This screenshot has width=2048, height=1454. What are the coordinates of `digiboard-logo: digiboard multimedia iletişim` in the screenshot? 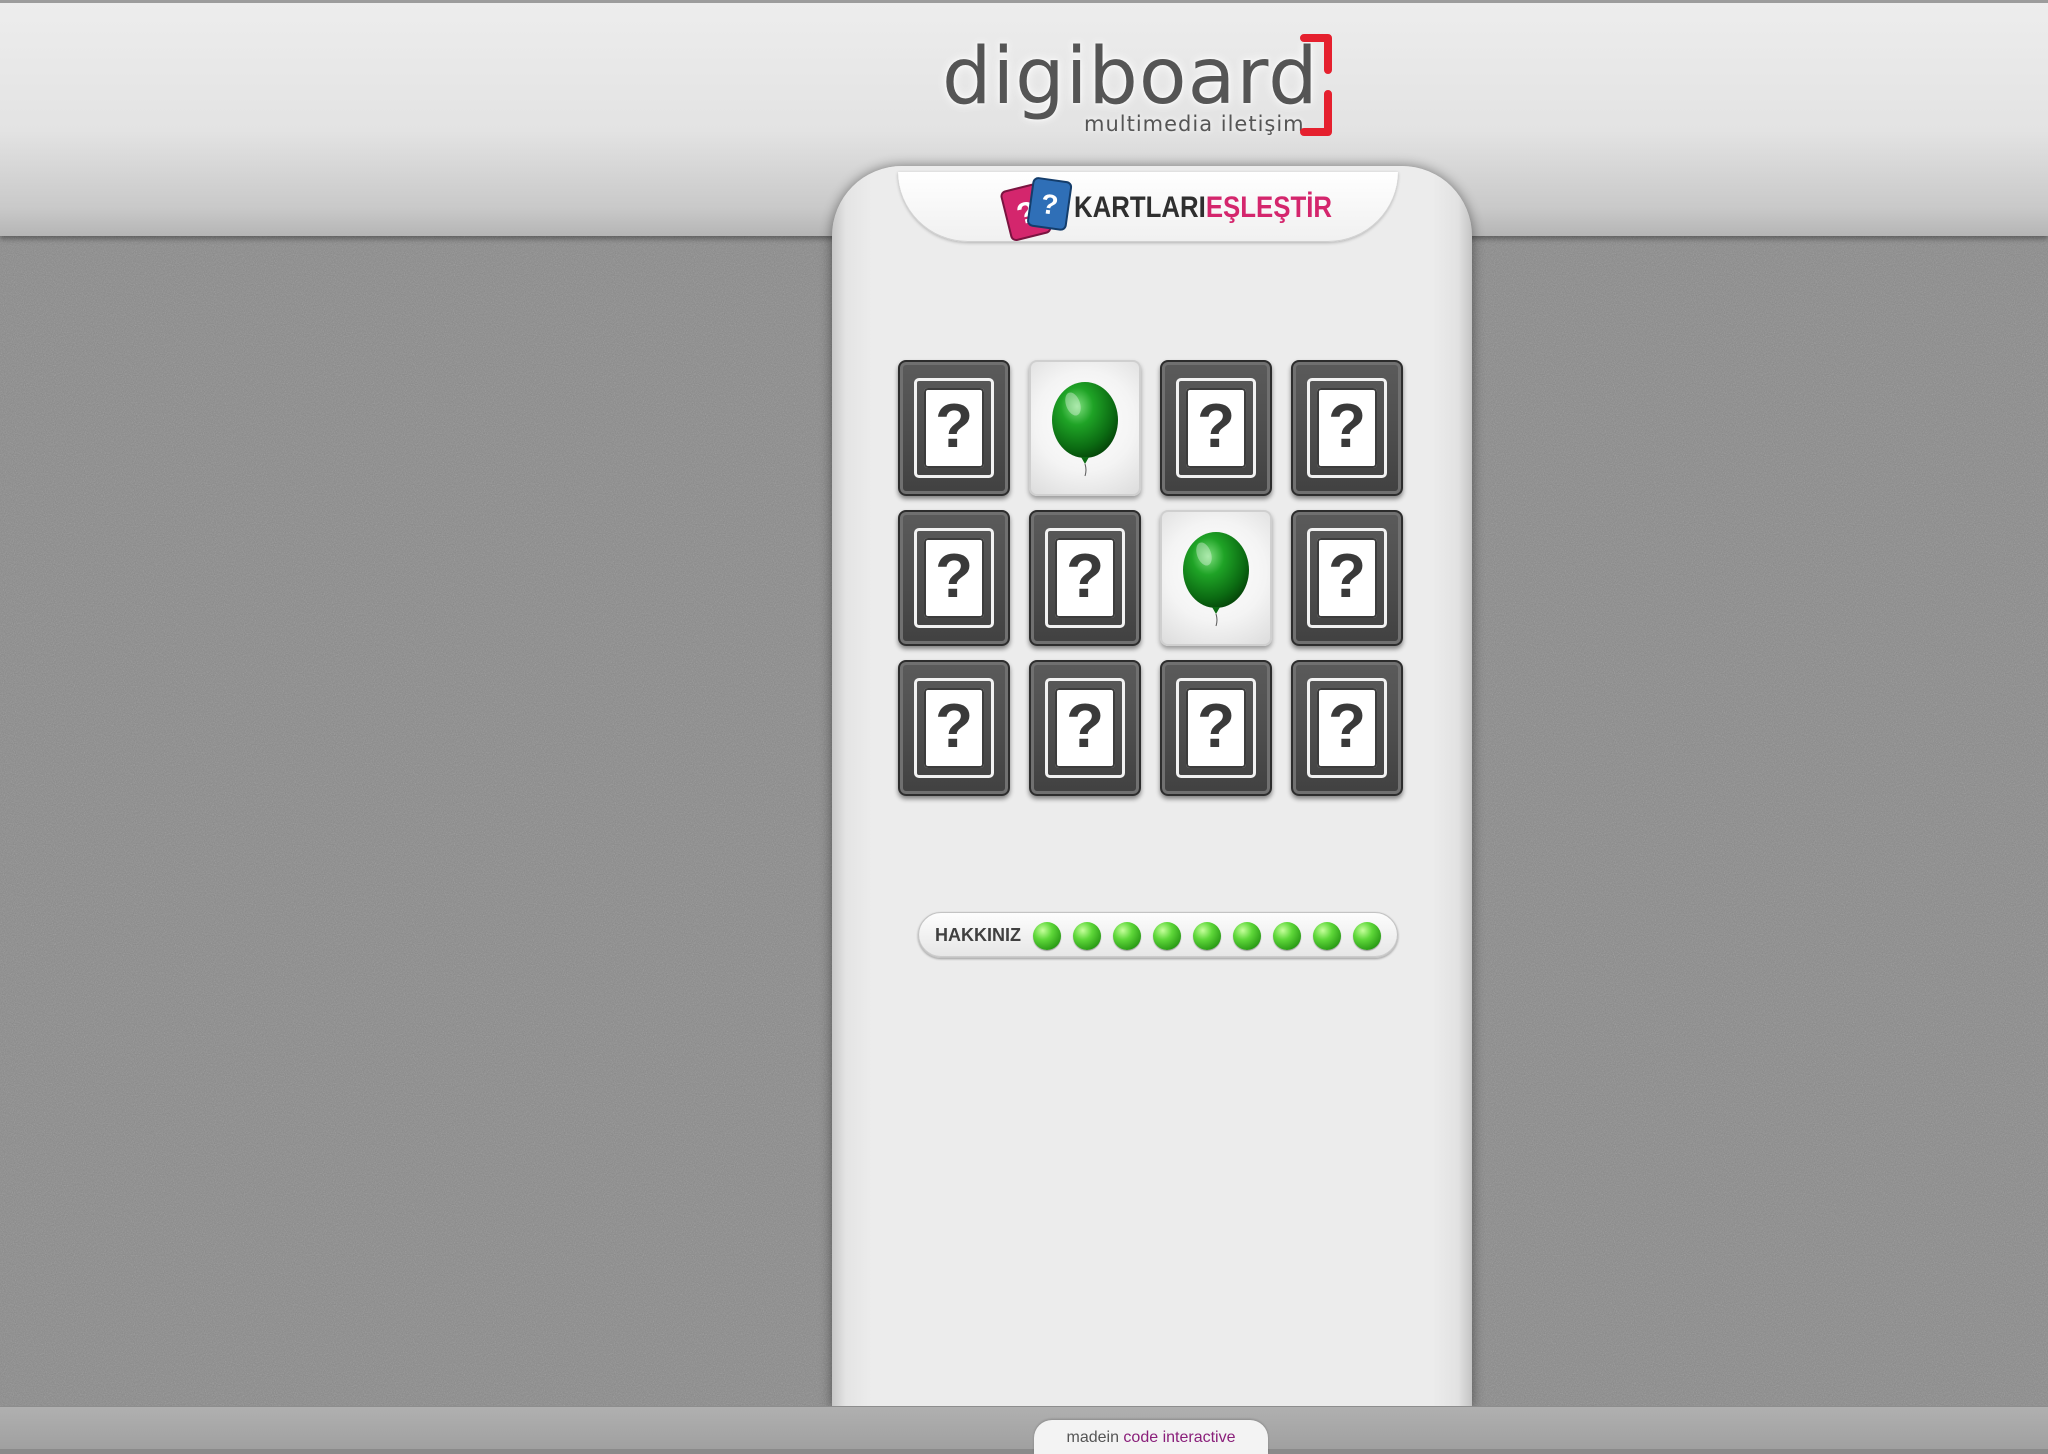 It's located at (1148, 88).